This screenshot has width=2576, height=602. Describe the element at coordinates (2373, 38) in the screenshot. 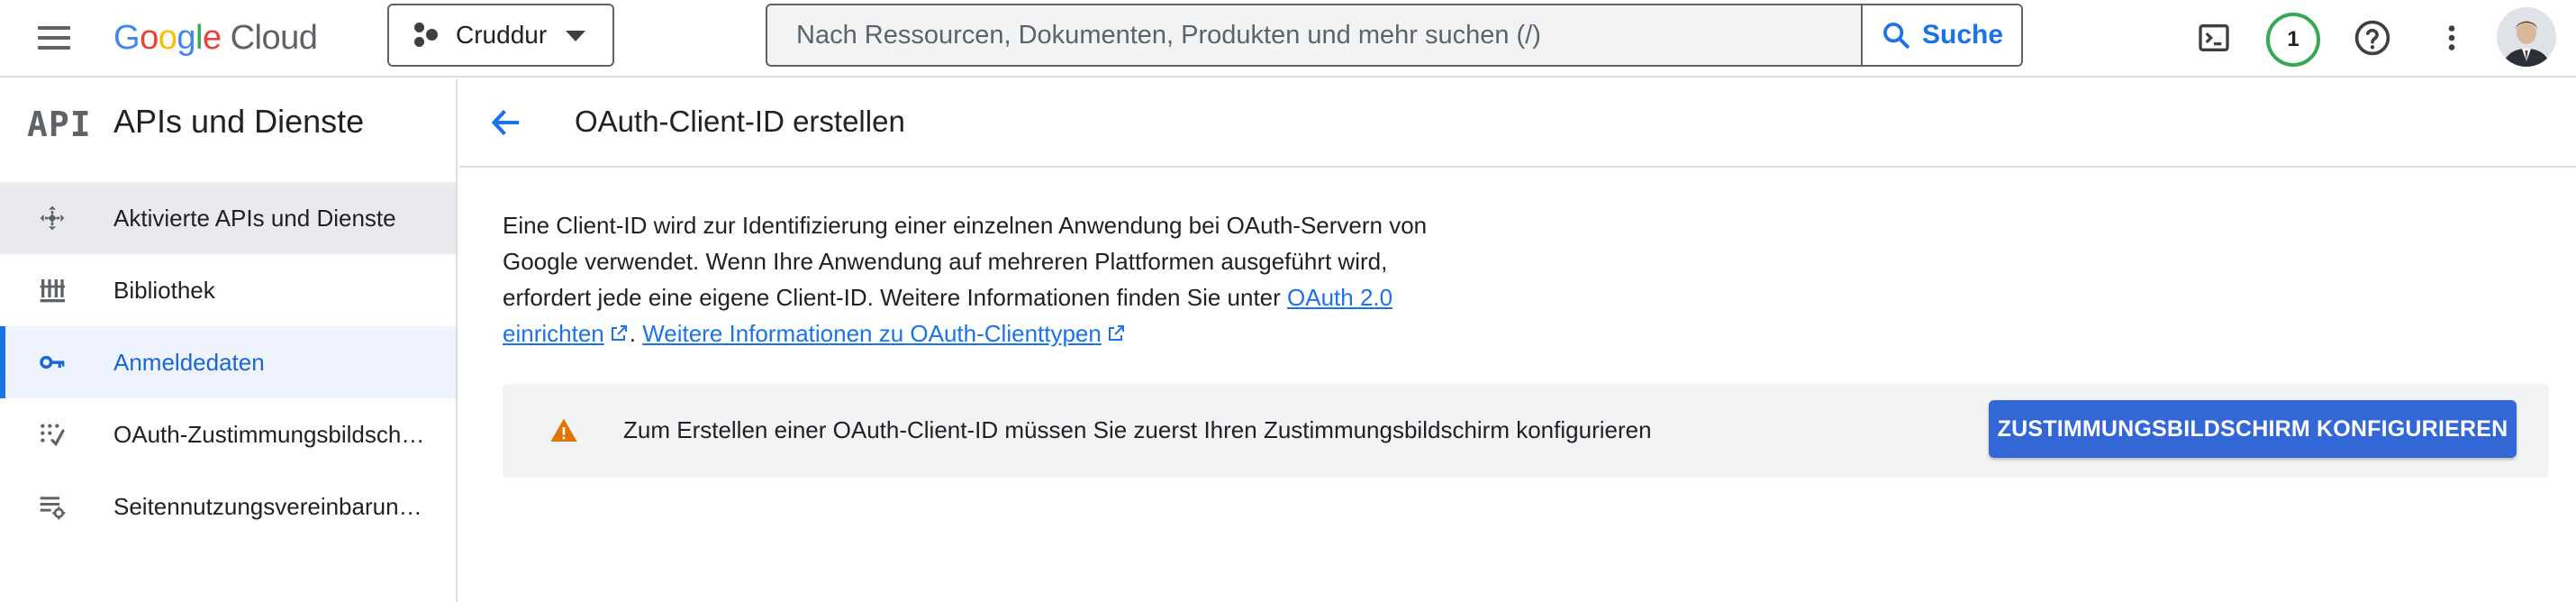

I see `help-icon` at that location.